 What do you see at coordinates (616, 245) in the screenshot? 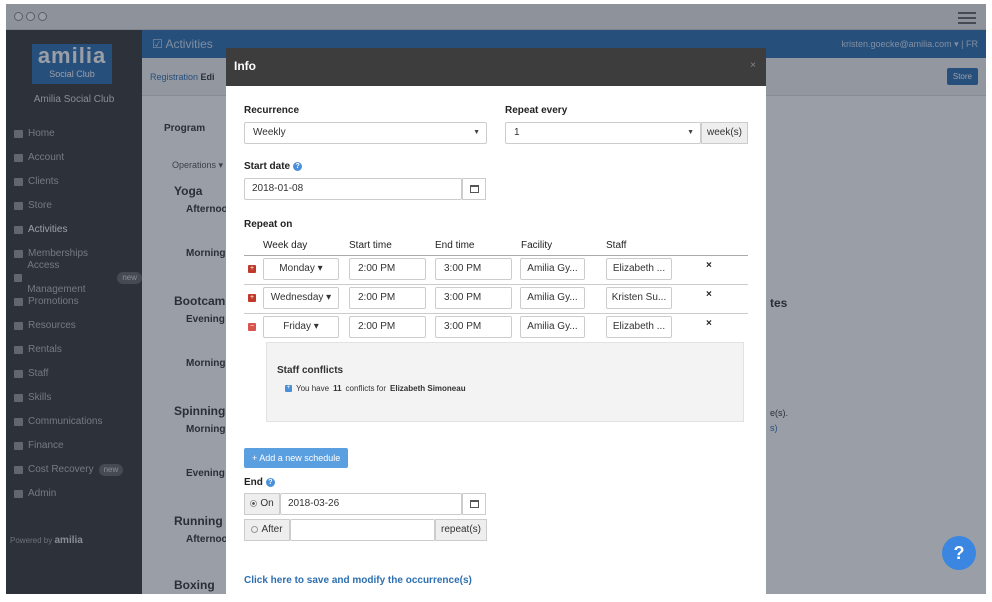
I see `column-header: Staff` at bounding box center [616, 245].